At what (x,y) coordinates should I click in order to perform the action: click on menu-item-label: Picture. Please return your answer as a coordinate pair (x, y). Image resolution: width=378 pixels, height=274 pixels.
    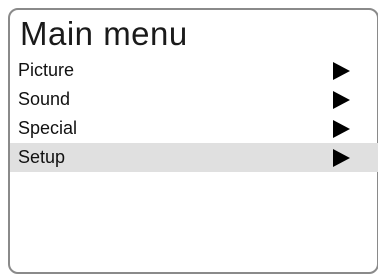
    Looking at the image, I should click on (46, 70).